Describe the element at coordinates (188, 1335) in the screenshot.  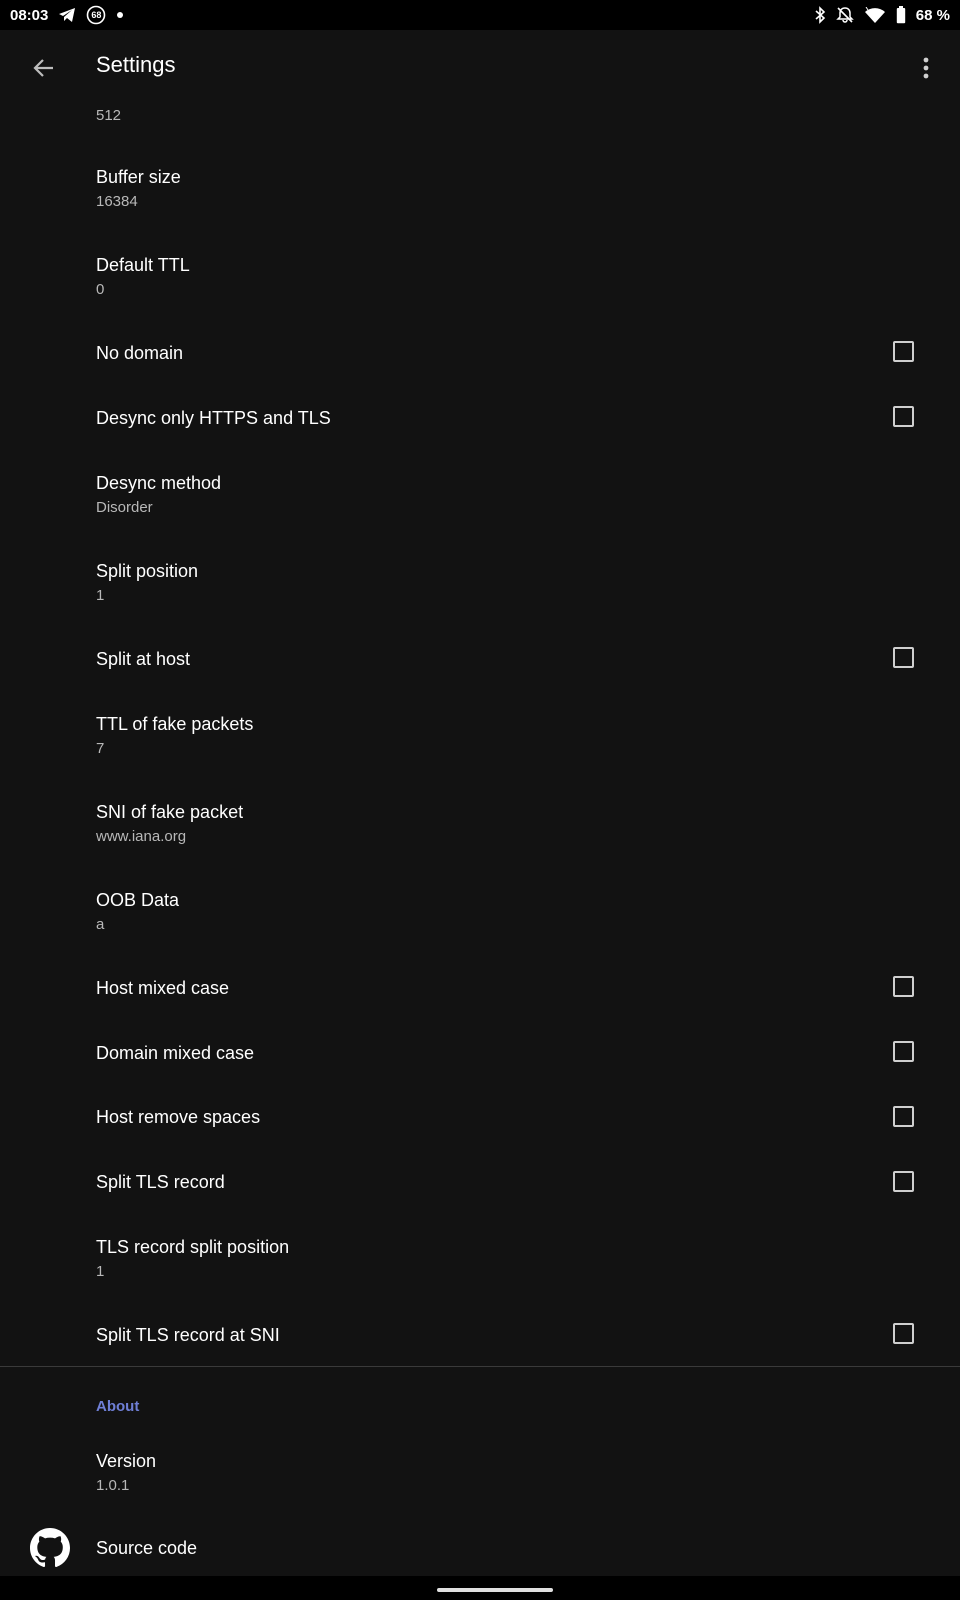
I see `setting-title: Split TLS record at SNI` at that location.